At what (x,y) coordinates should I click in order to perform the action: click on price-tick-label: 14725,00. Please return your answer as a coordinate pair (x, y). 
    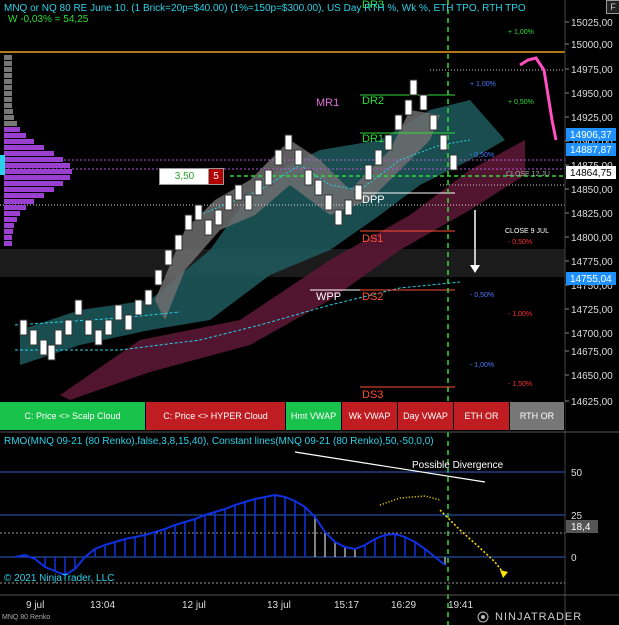
    Looking at the image, I should click on (592, 310).